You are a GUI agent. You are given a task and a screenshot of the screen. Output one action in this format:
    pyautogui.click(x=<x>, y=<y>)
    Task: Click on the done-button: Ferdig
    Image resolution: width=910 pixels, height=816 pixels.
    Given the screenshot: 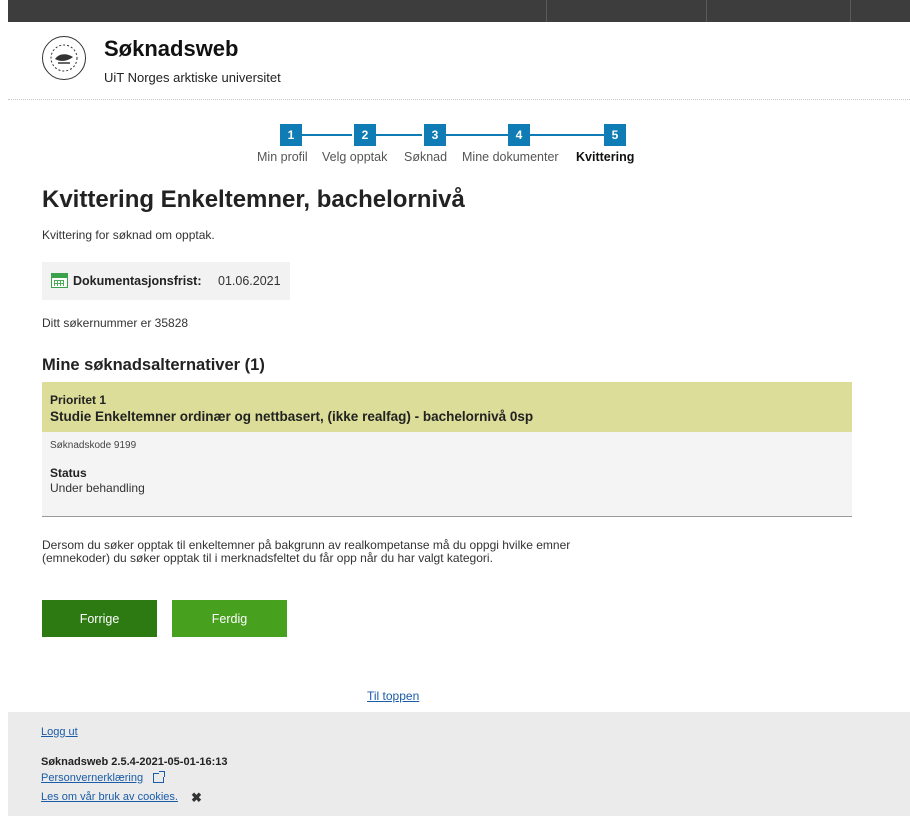 What is the action you would take?
    pyautogui.click(x=229, y=618)
    